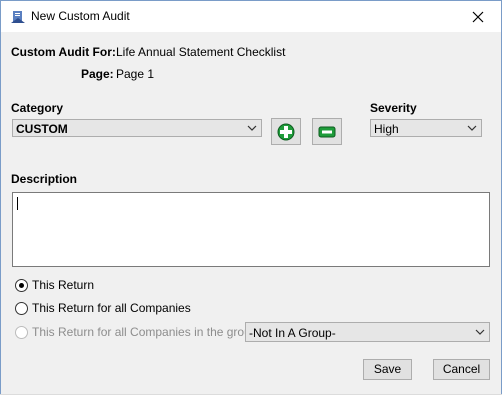 This screenshot has height=395, width=502. What do you see at coordinates (137, 128) in the screenshot?
I see `category-select: CUSTOM` at bounding box center [137, 128].